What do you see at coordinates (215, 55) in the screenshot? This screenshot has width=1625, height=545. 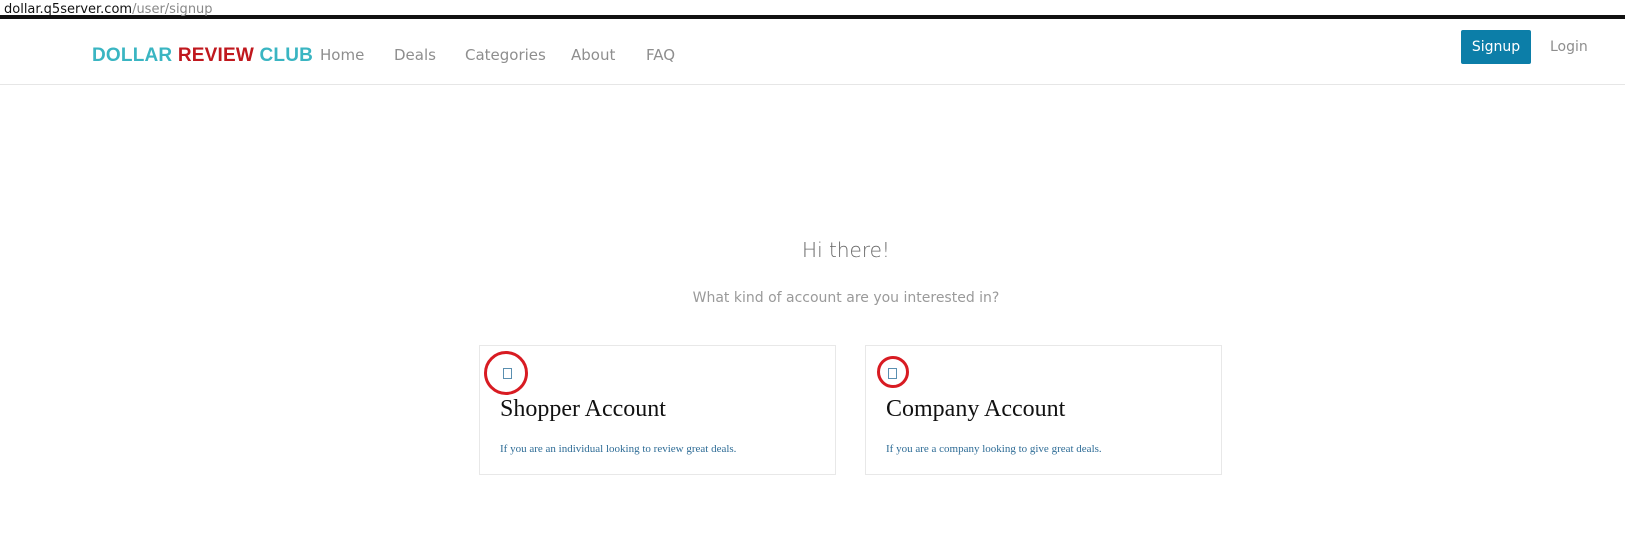 I see `logo-word-review: REVIEW` at bounding box center [215, 55].